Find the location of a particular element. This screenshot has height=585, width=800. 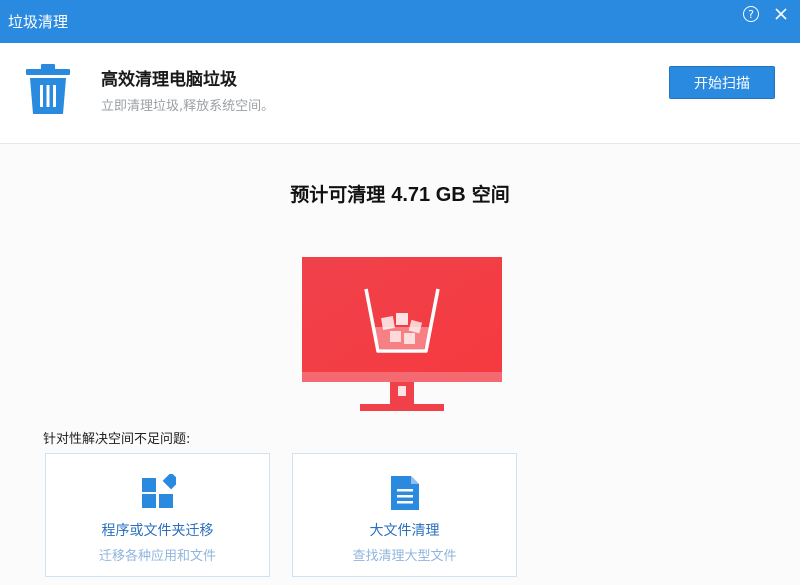

estimate-size: 4.71 GB is located at coordinates (428, 195).